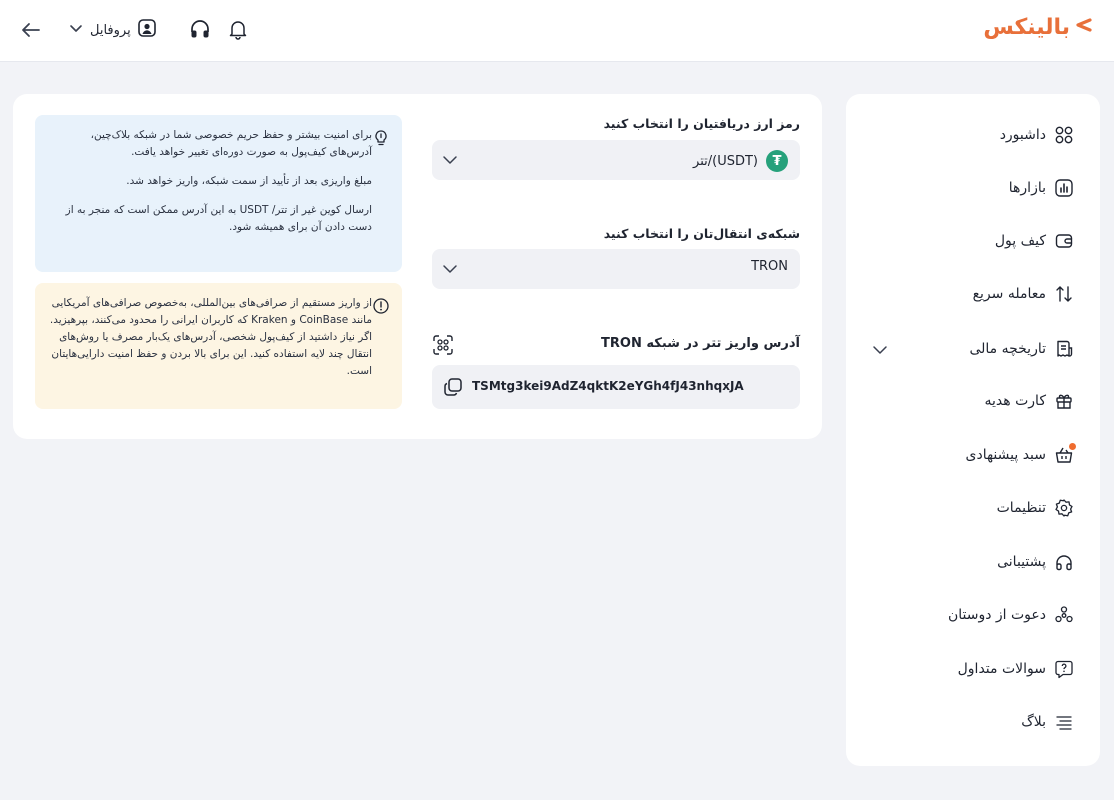  I want to click on deposit-address-field: TSMtg3kei9AdZ4qktK2eYGh4fJ43nhqxJA, so click(616, 387).